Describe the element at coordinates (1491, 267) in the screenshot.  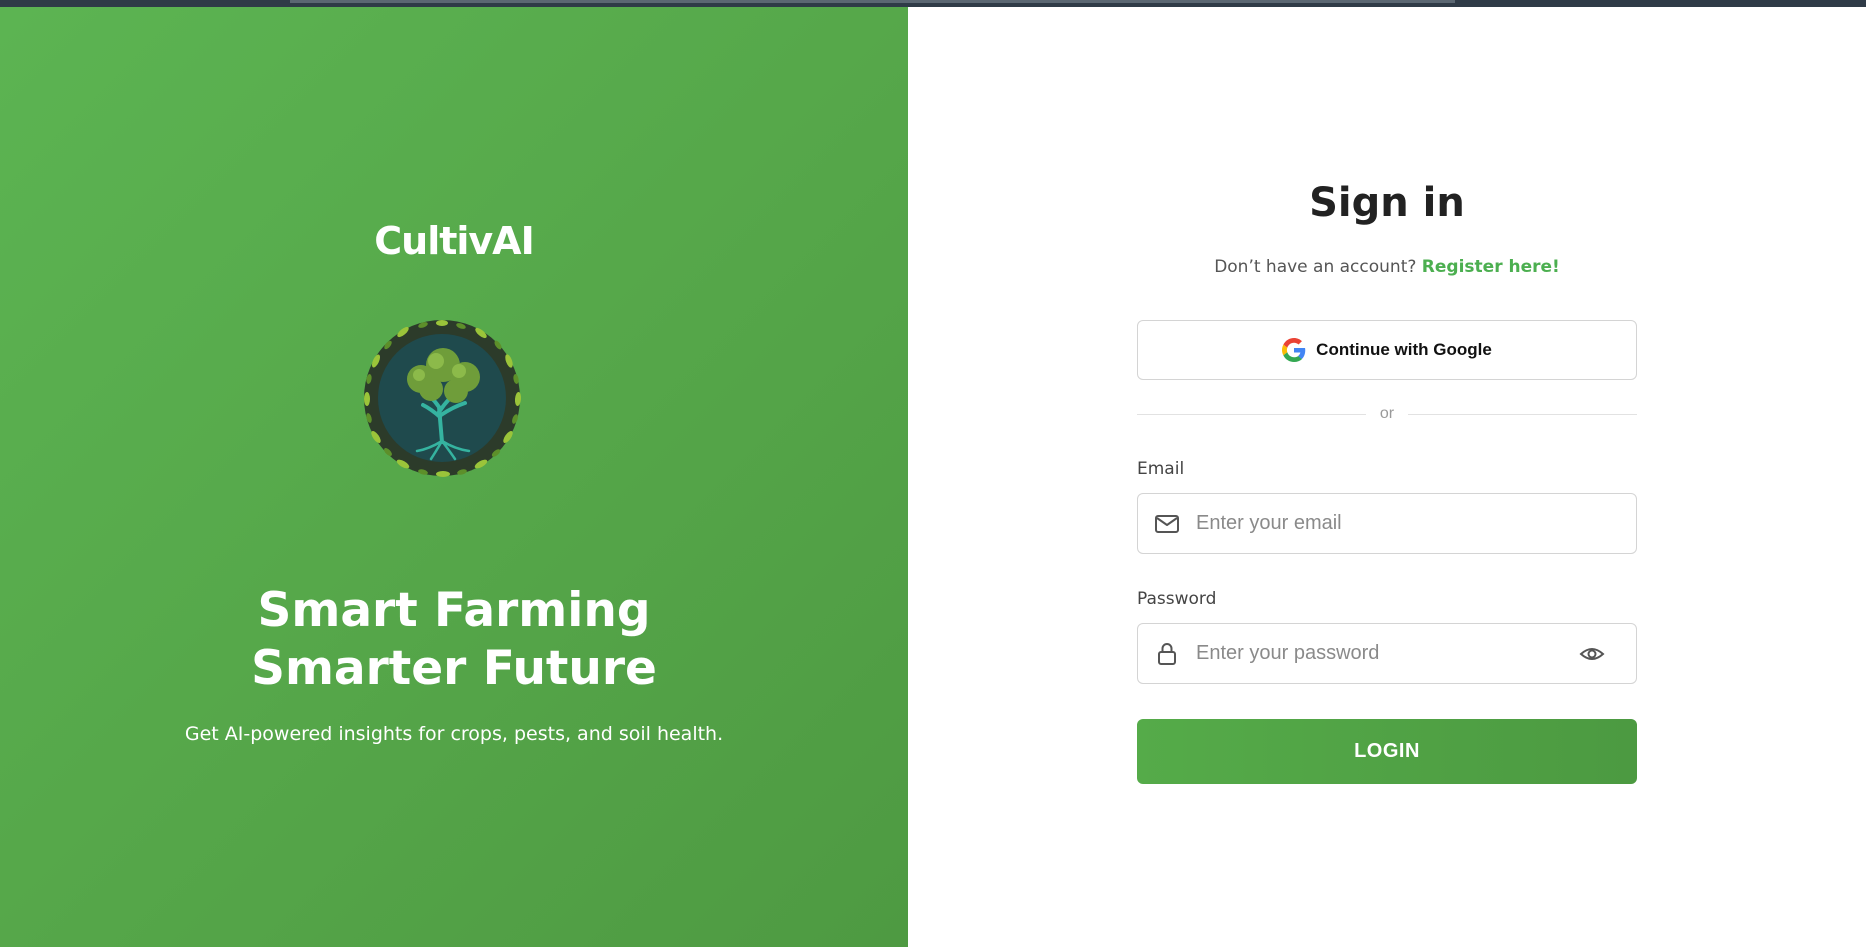
I see `register-link: Register here!` at that location.